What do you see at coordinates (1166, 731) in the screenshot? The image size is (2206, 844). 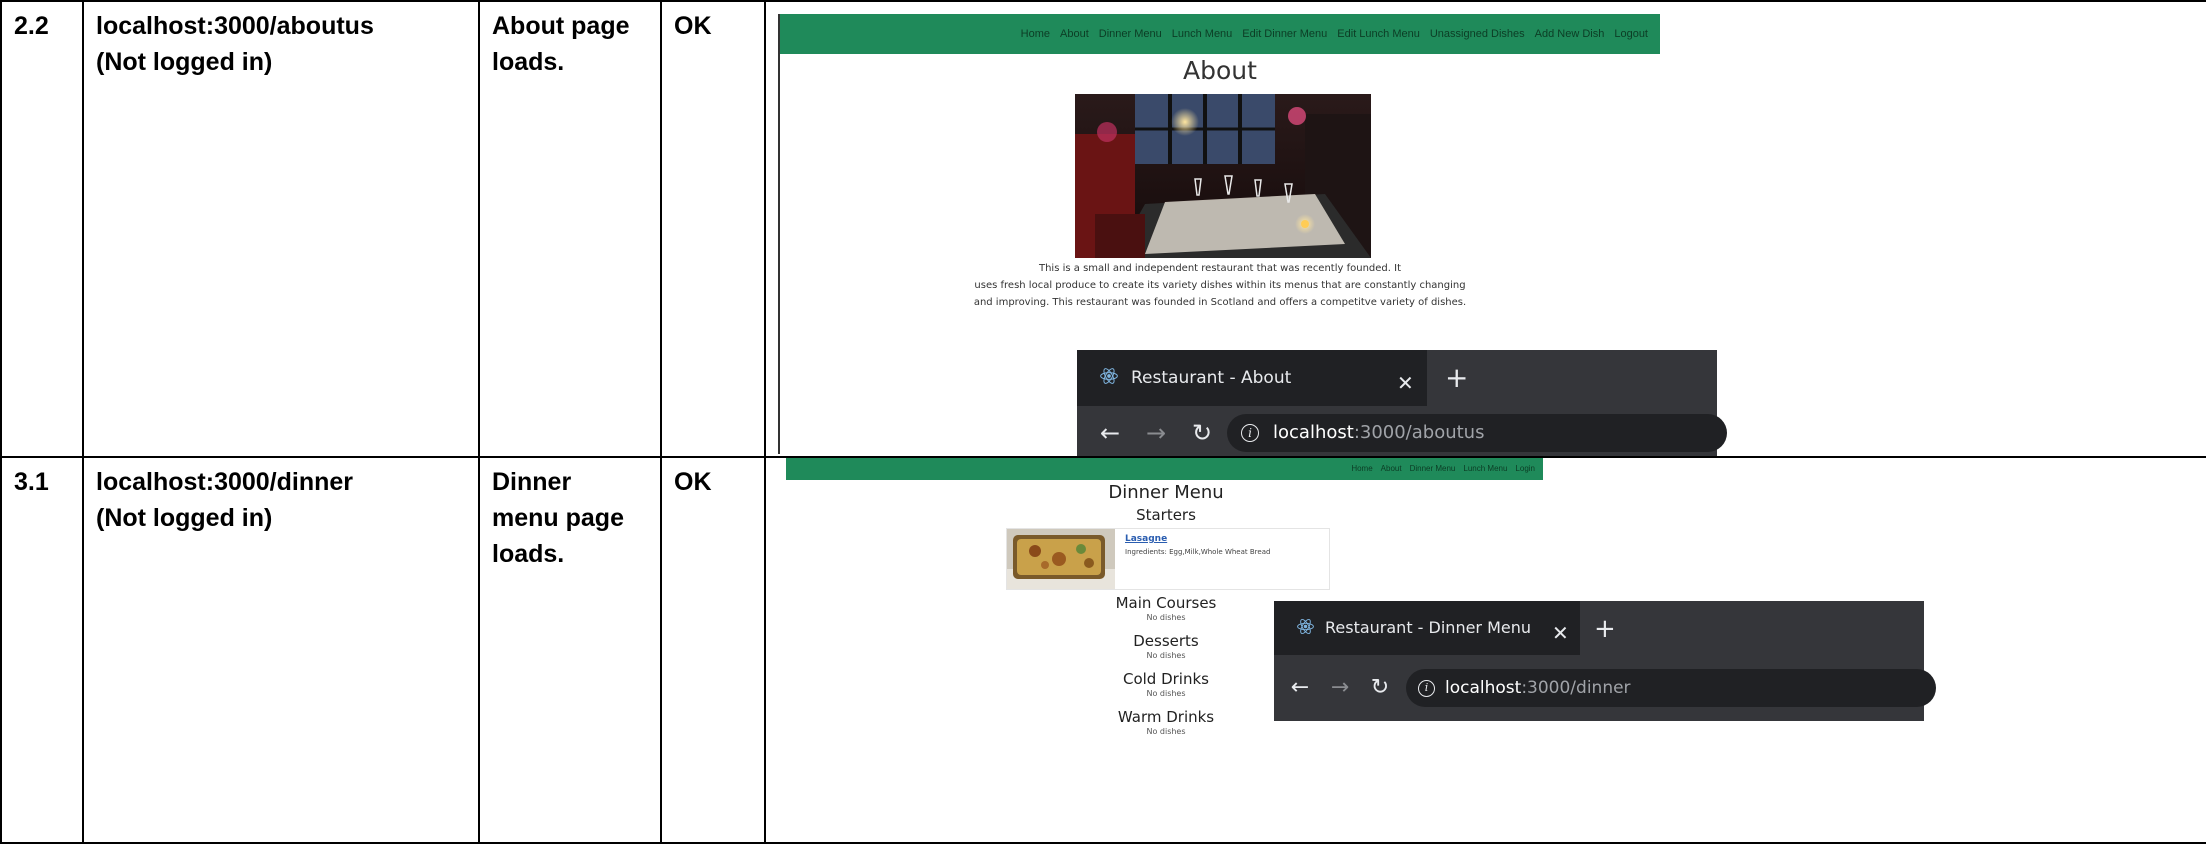 I see `empty-section-text: No dishes` at bounding box center [1166, 731].